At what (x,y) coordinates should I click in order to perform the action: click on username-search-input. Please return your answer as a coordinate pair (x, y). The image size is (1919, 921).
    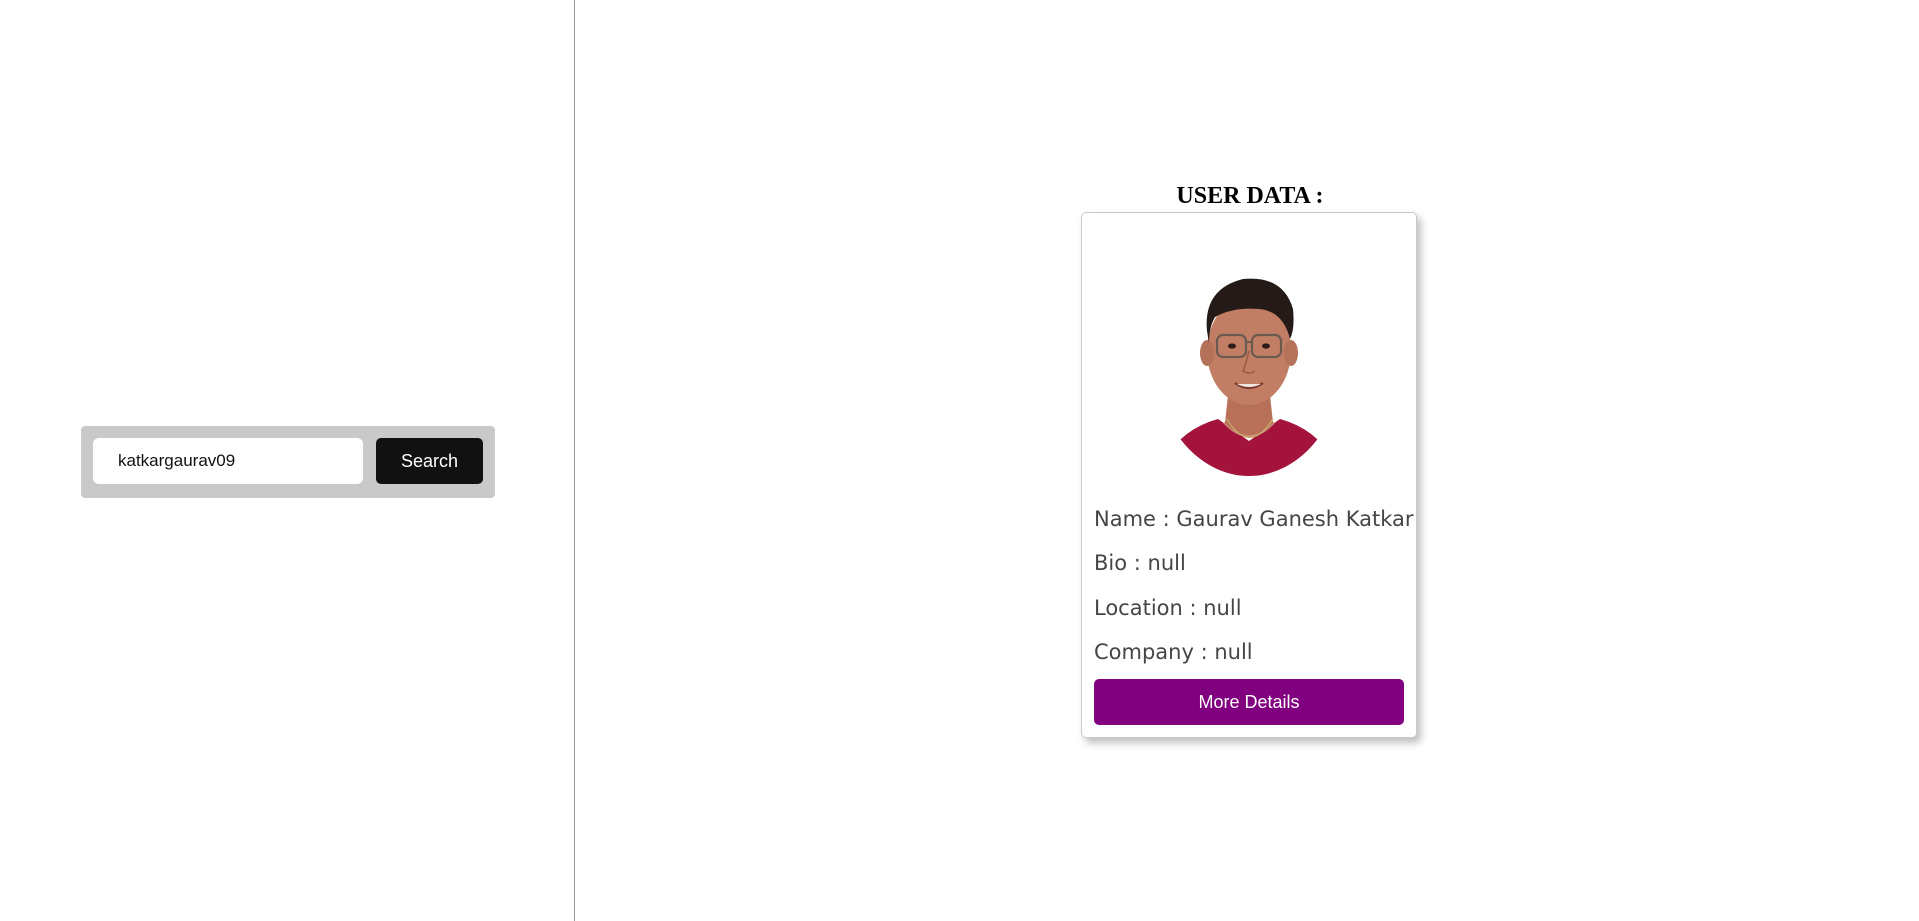
    Looking at the image, I should click on (228, 461).